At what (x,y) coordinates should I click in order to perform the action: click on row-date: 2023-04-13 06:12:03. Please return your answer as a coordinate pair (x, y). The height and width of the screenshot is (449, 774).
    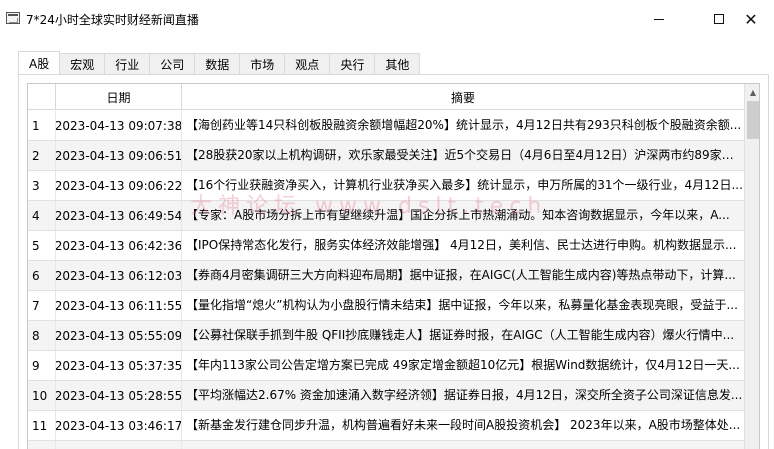
    Looking at the image, I should click on (119, 275).